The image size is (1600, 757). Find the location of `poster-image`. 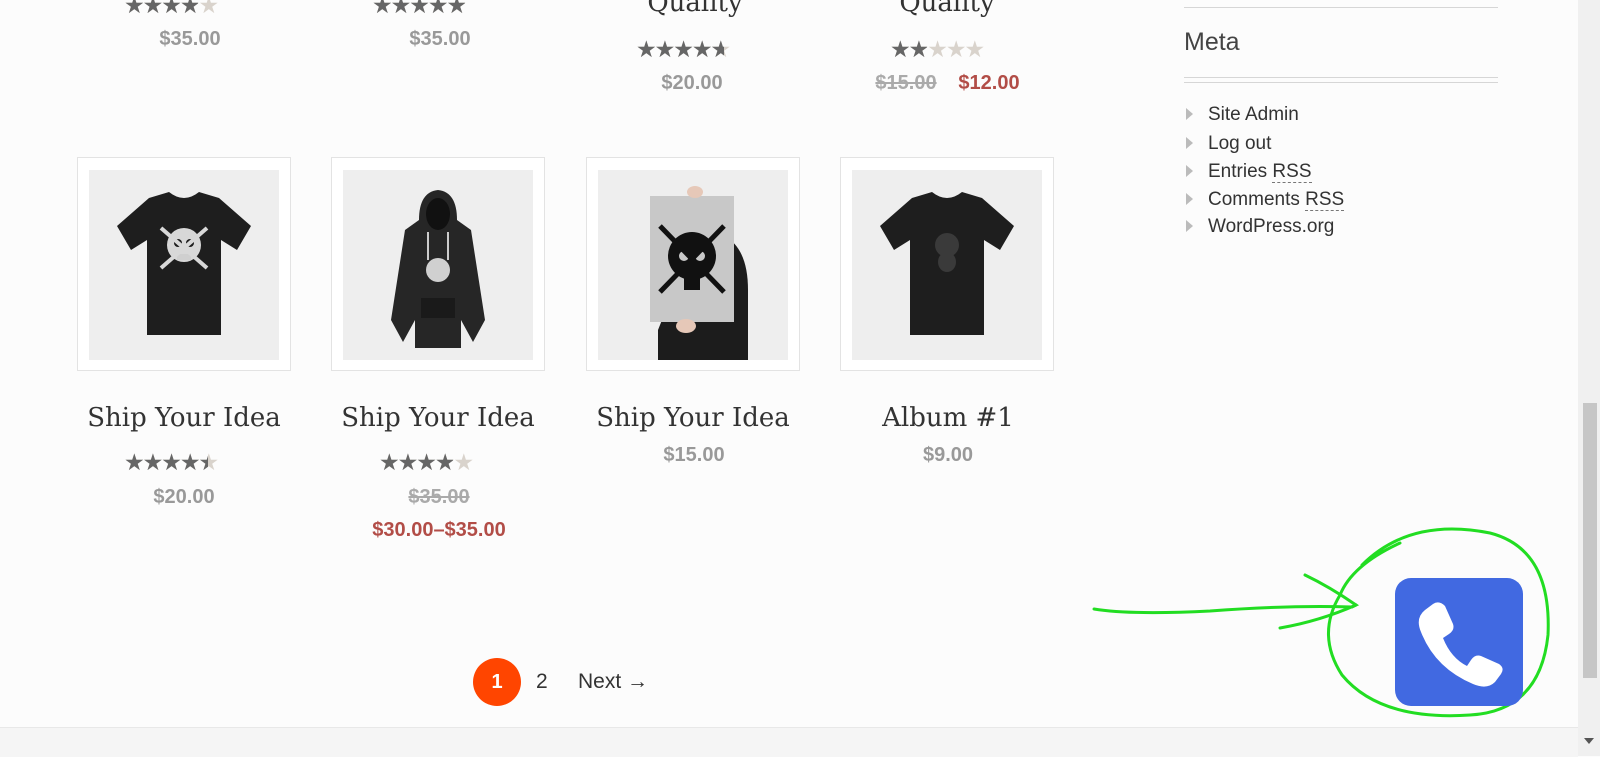

poster-image is located at coordinates (699, 273).